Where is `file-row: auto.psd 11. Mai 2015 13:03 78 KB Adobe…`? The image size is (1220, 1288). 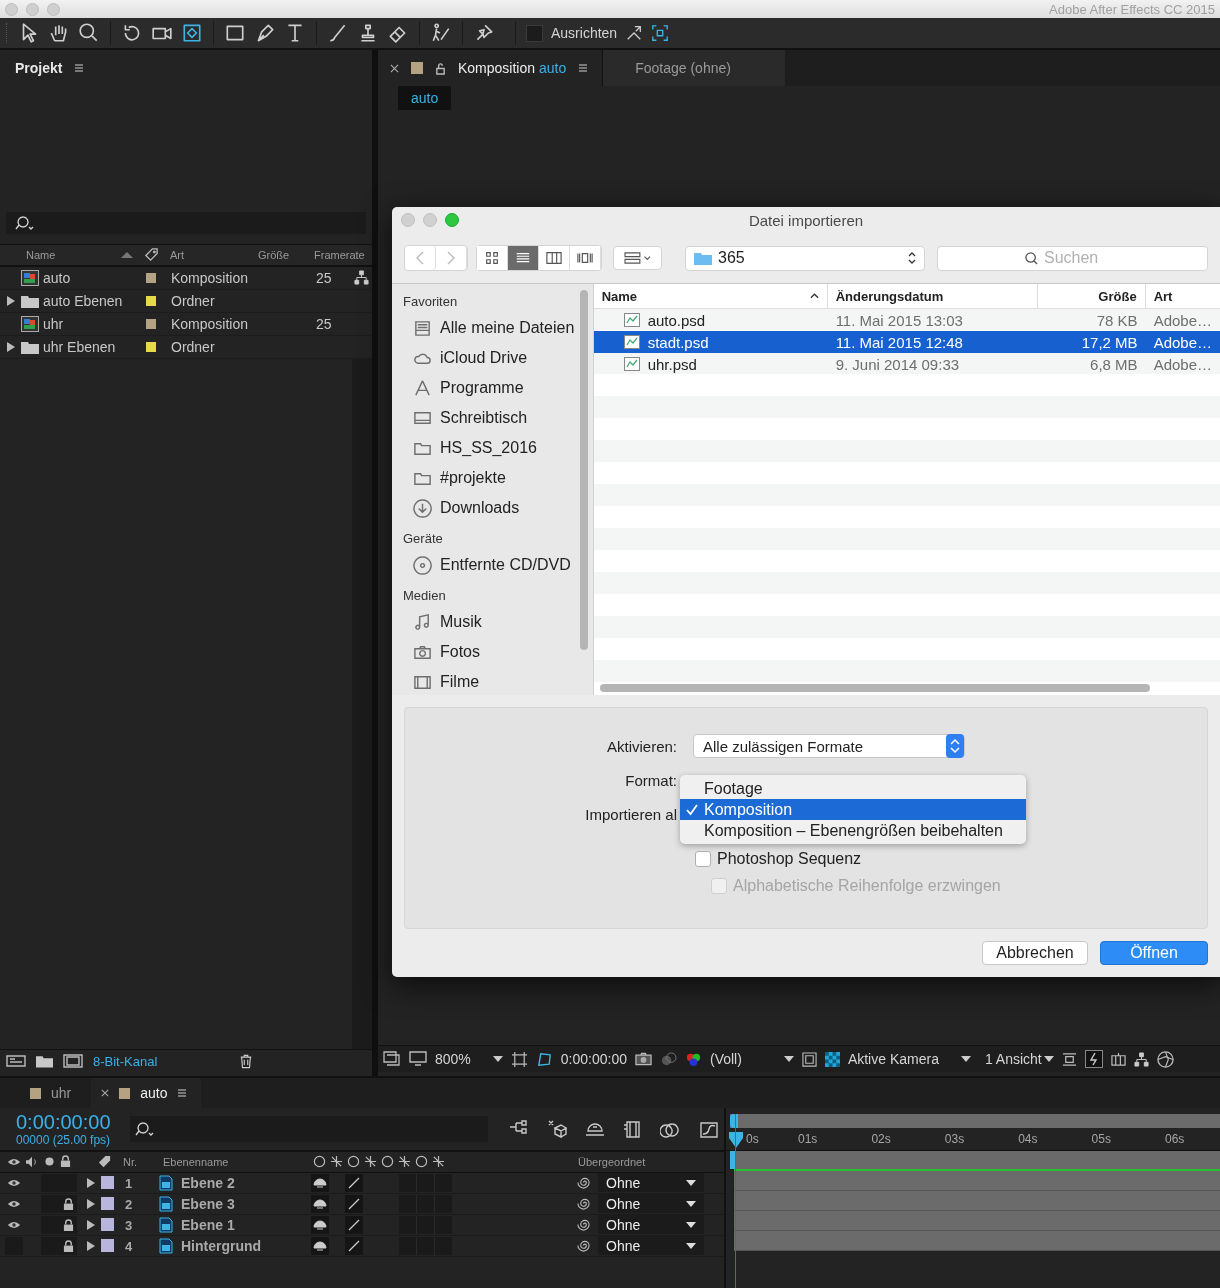 file-row: auto.psd 11. Mai 2015 13:03 78 KB Adobe… is located at coordinates (906, 320).